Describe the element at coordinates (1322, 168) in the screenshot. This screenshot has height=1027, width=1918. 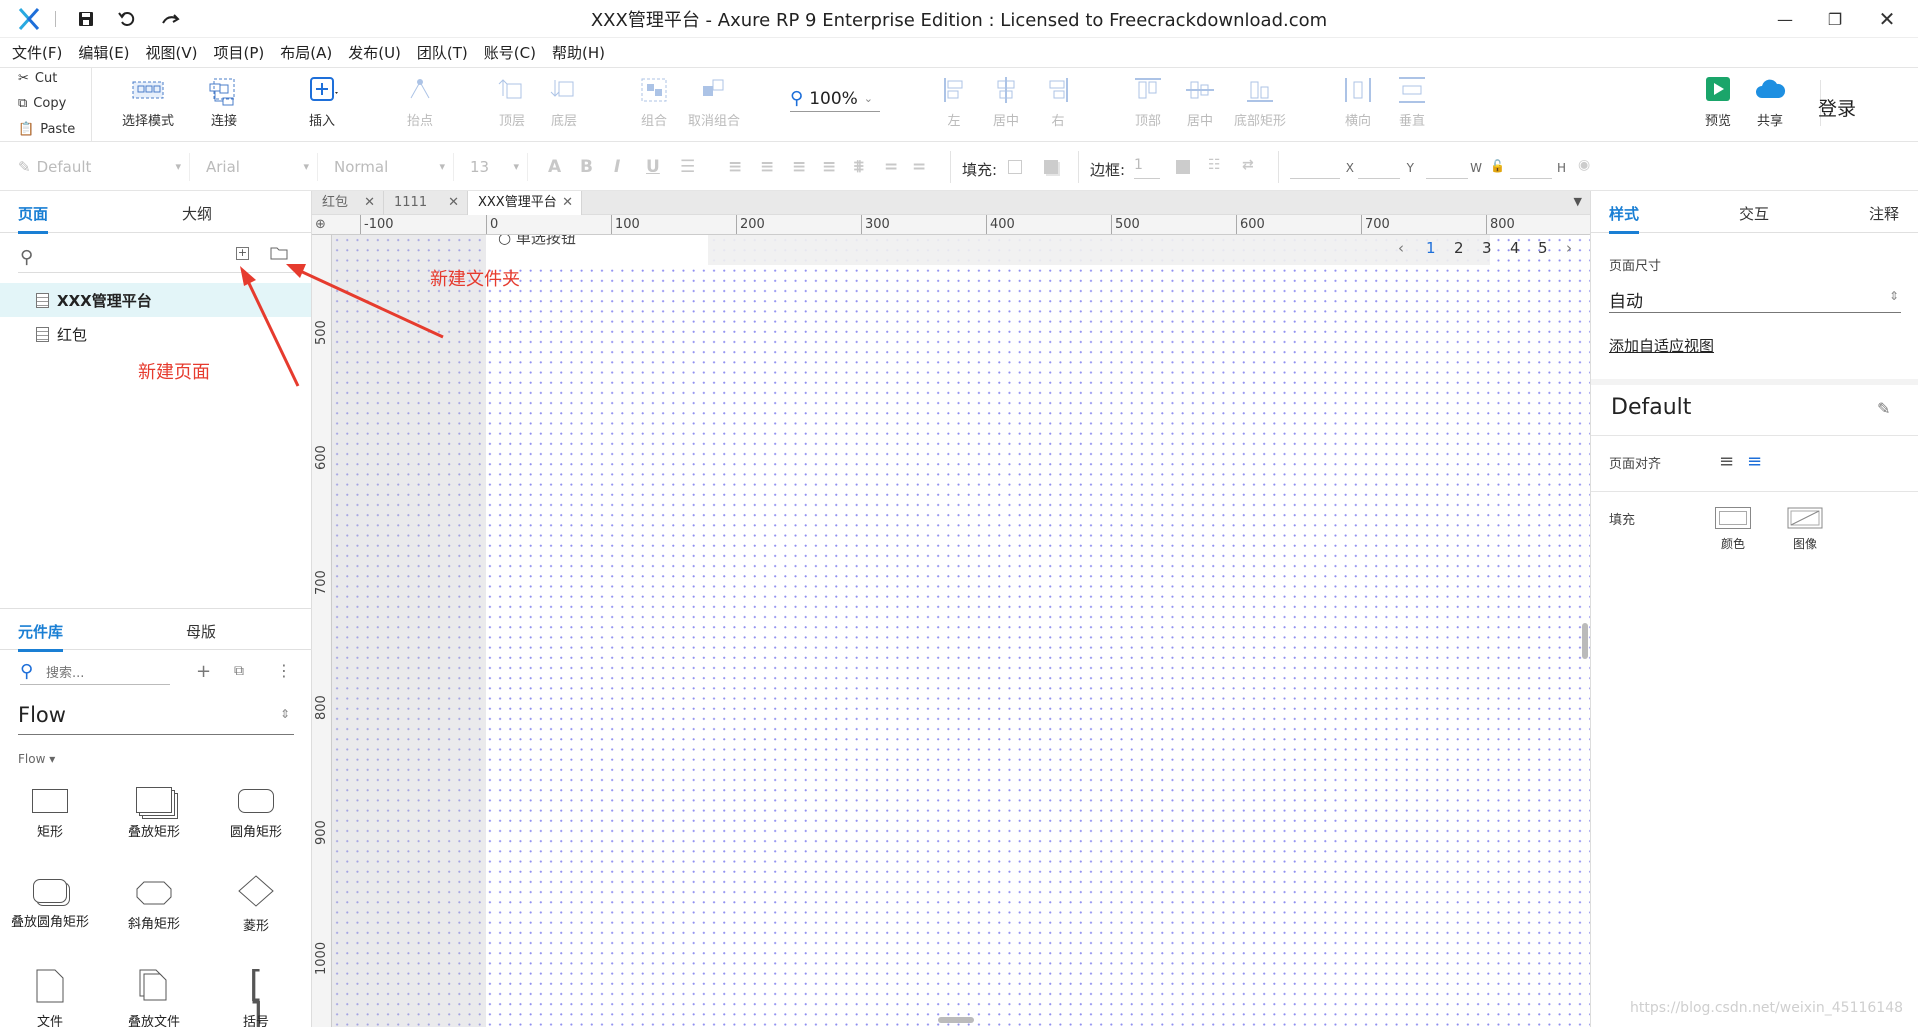
I see `x-input: X` at that location.